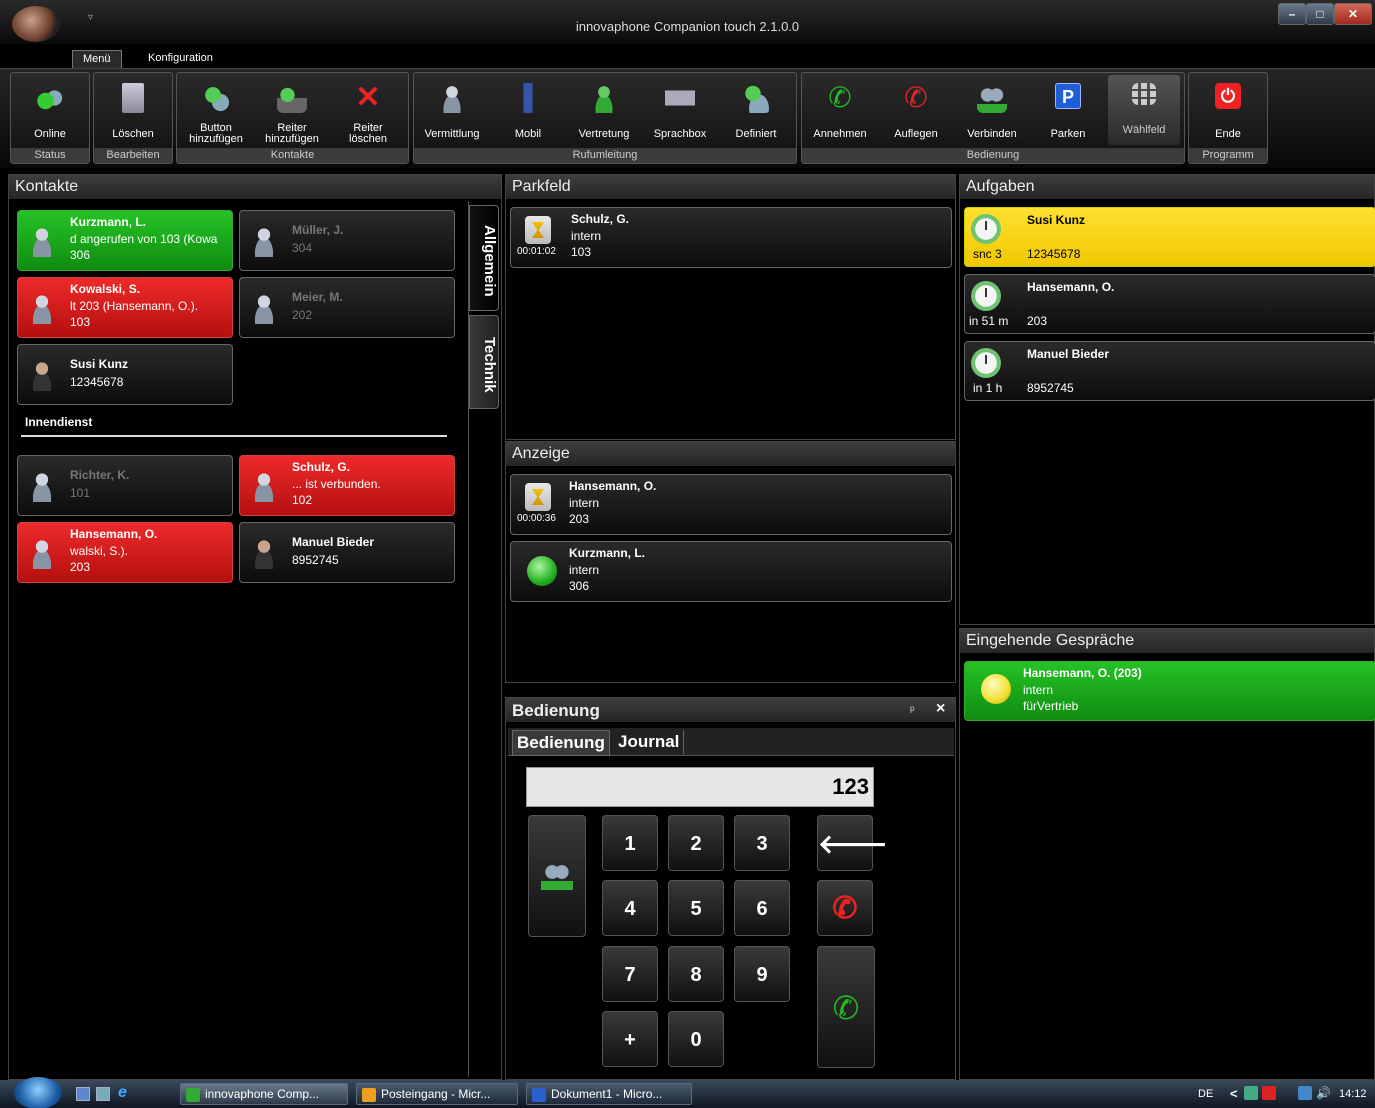  Describe the element at coordinates (649, 742) in the screenshot. I see `tab-journal: Journal` at that location.